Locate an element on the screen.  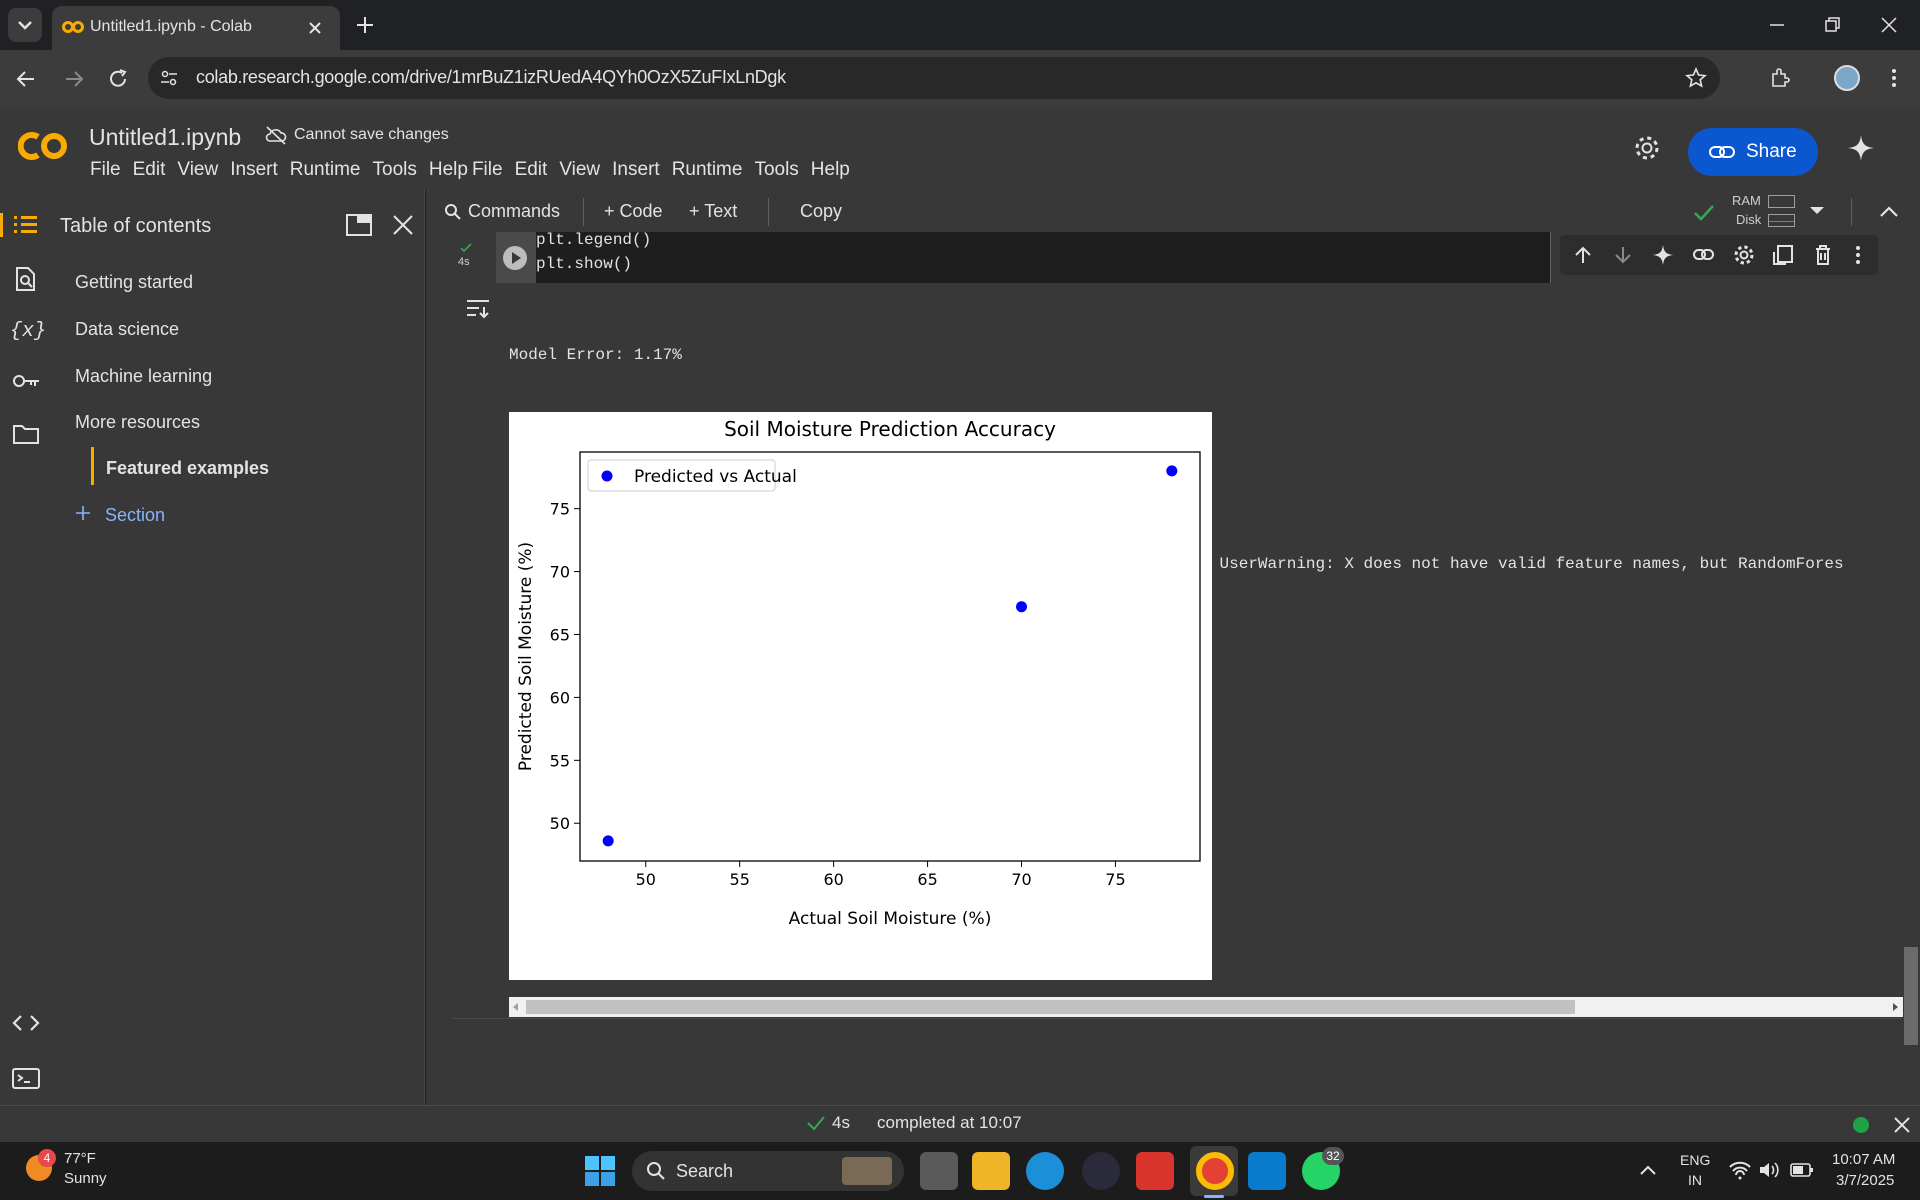
notebook-name: Untitled1.ipynb is located at coordinates (165, 137).